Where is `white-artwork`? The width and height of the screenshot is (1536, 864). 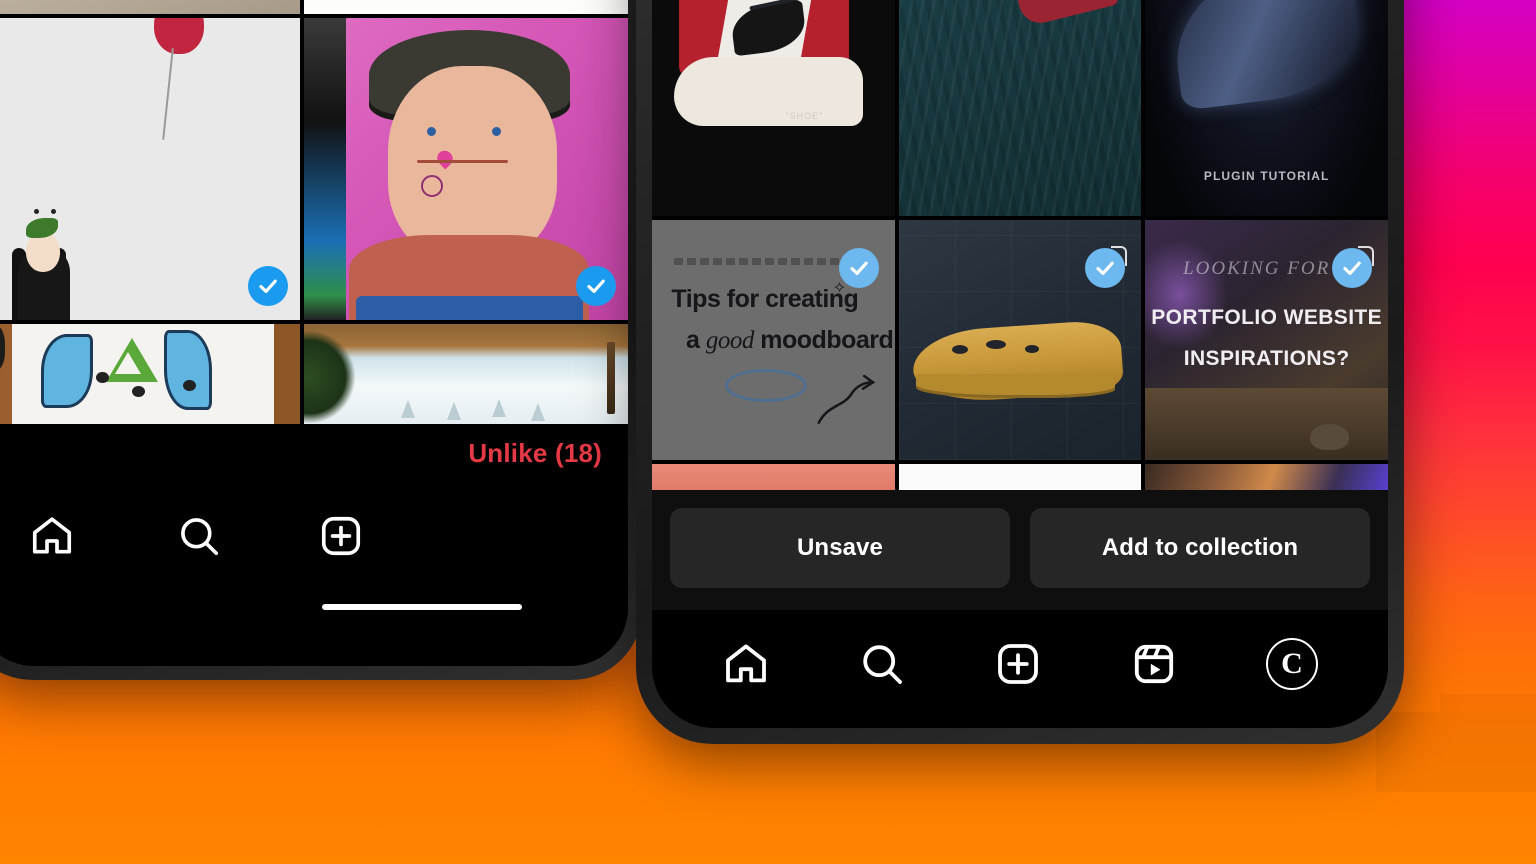 white-artwork is located at coordinates (1020, 477).